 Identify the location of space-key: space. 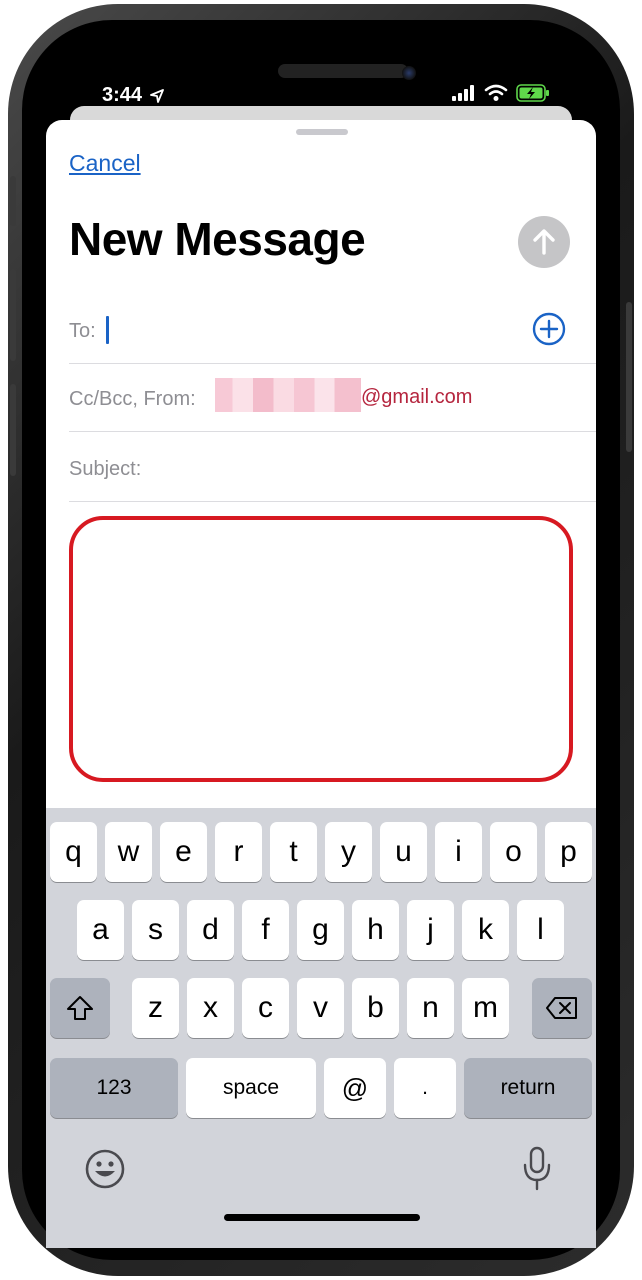
(251, 1088).